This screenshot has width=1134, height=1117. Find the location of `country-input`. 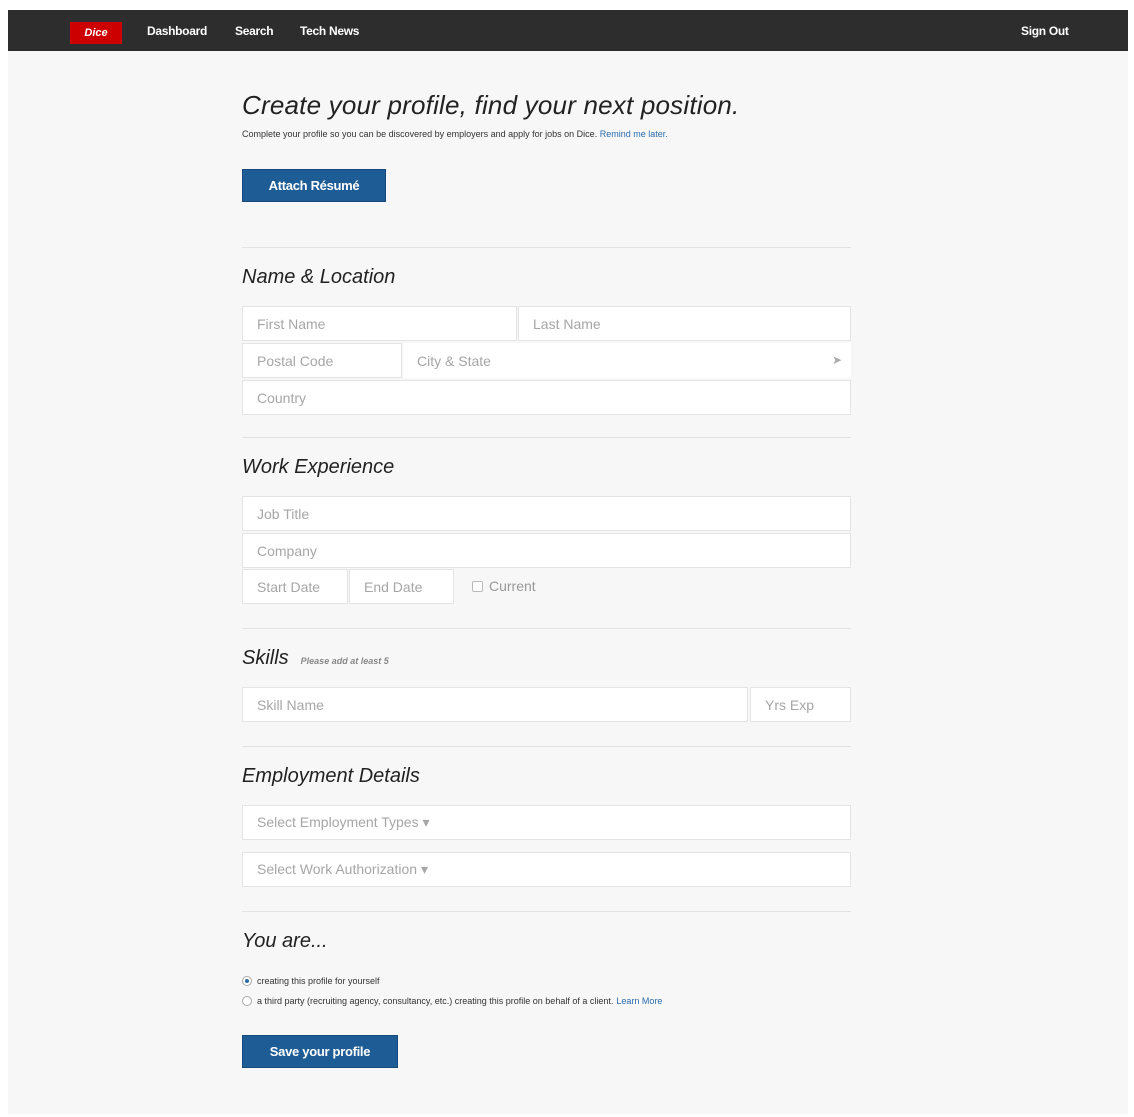

country-input is located at coordinates (546, 397).